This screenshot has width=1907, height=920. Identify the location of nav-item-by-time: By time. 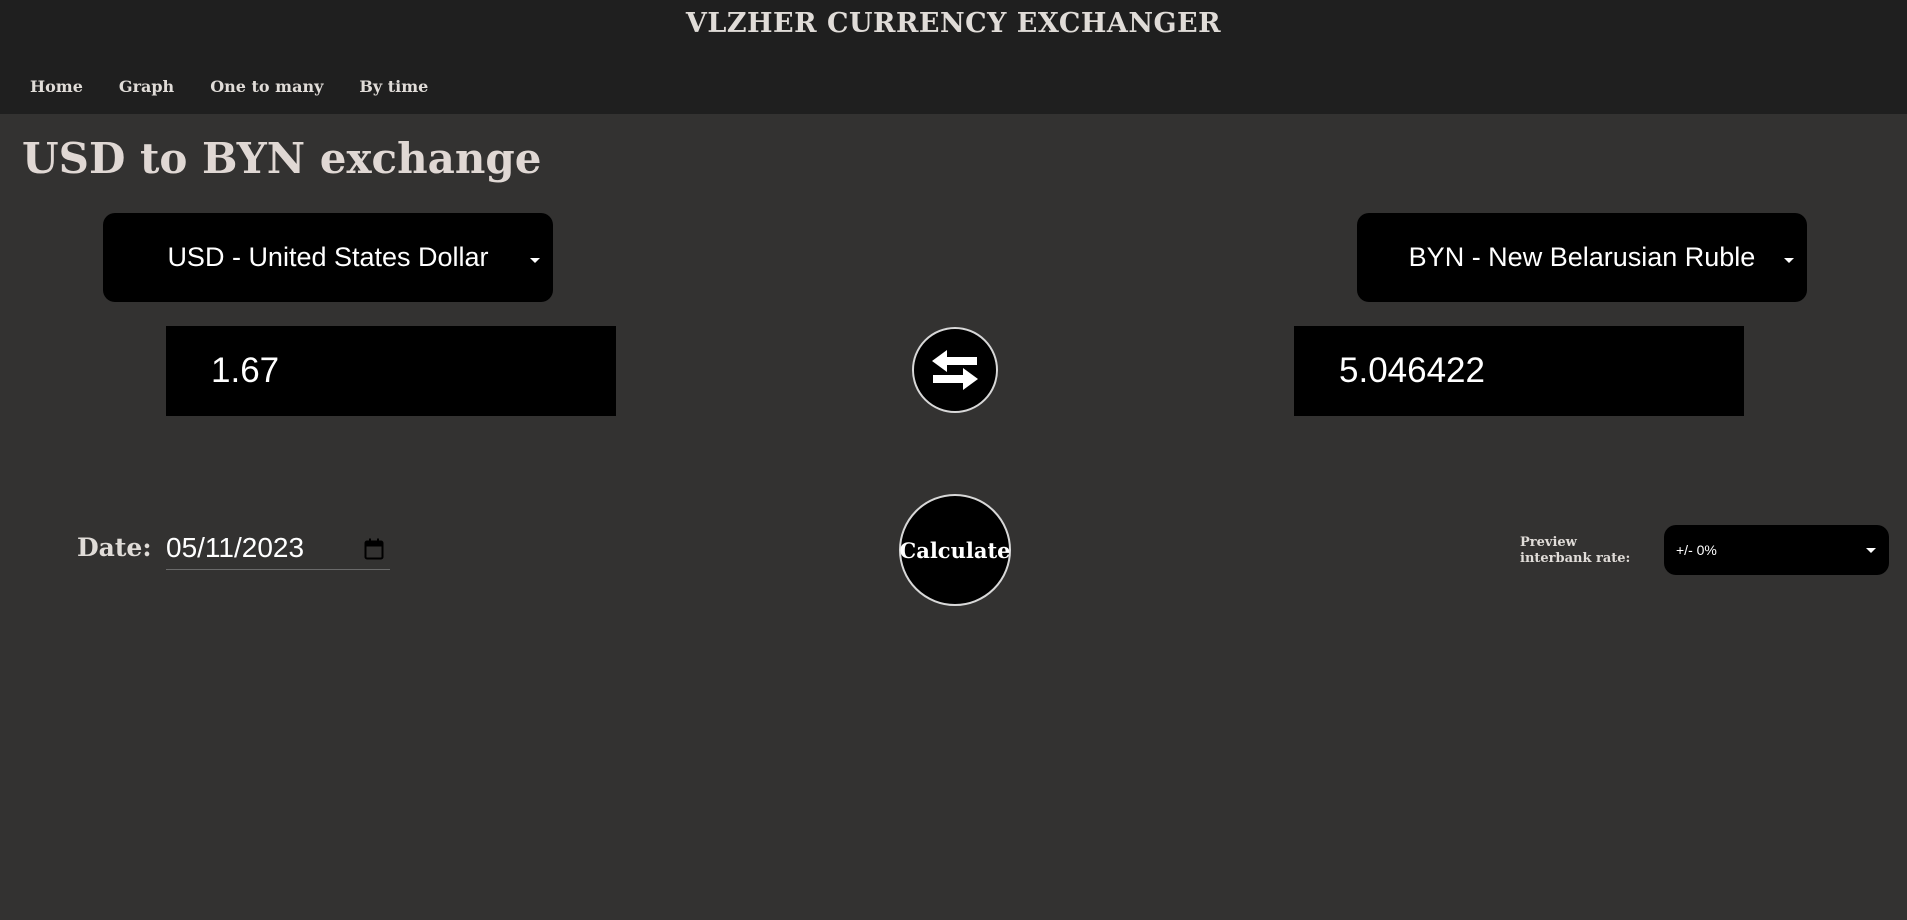
(393, 86).